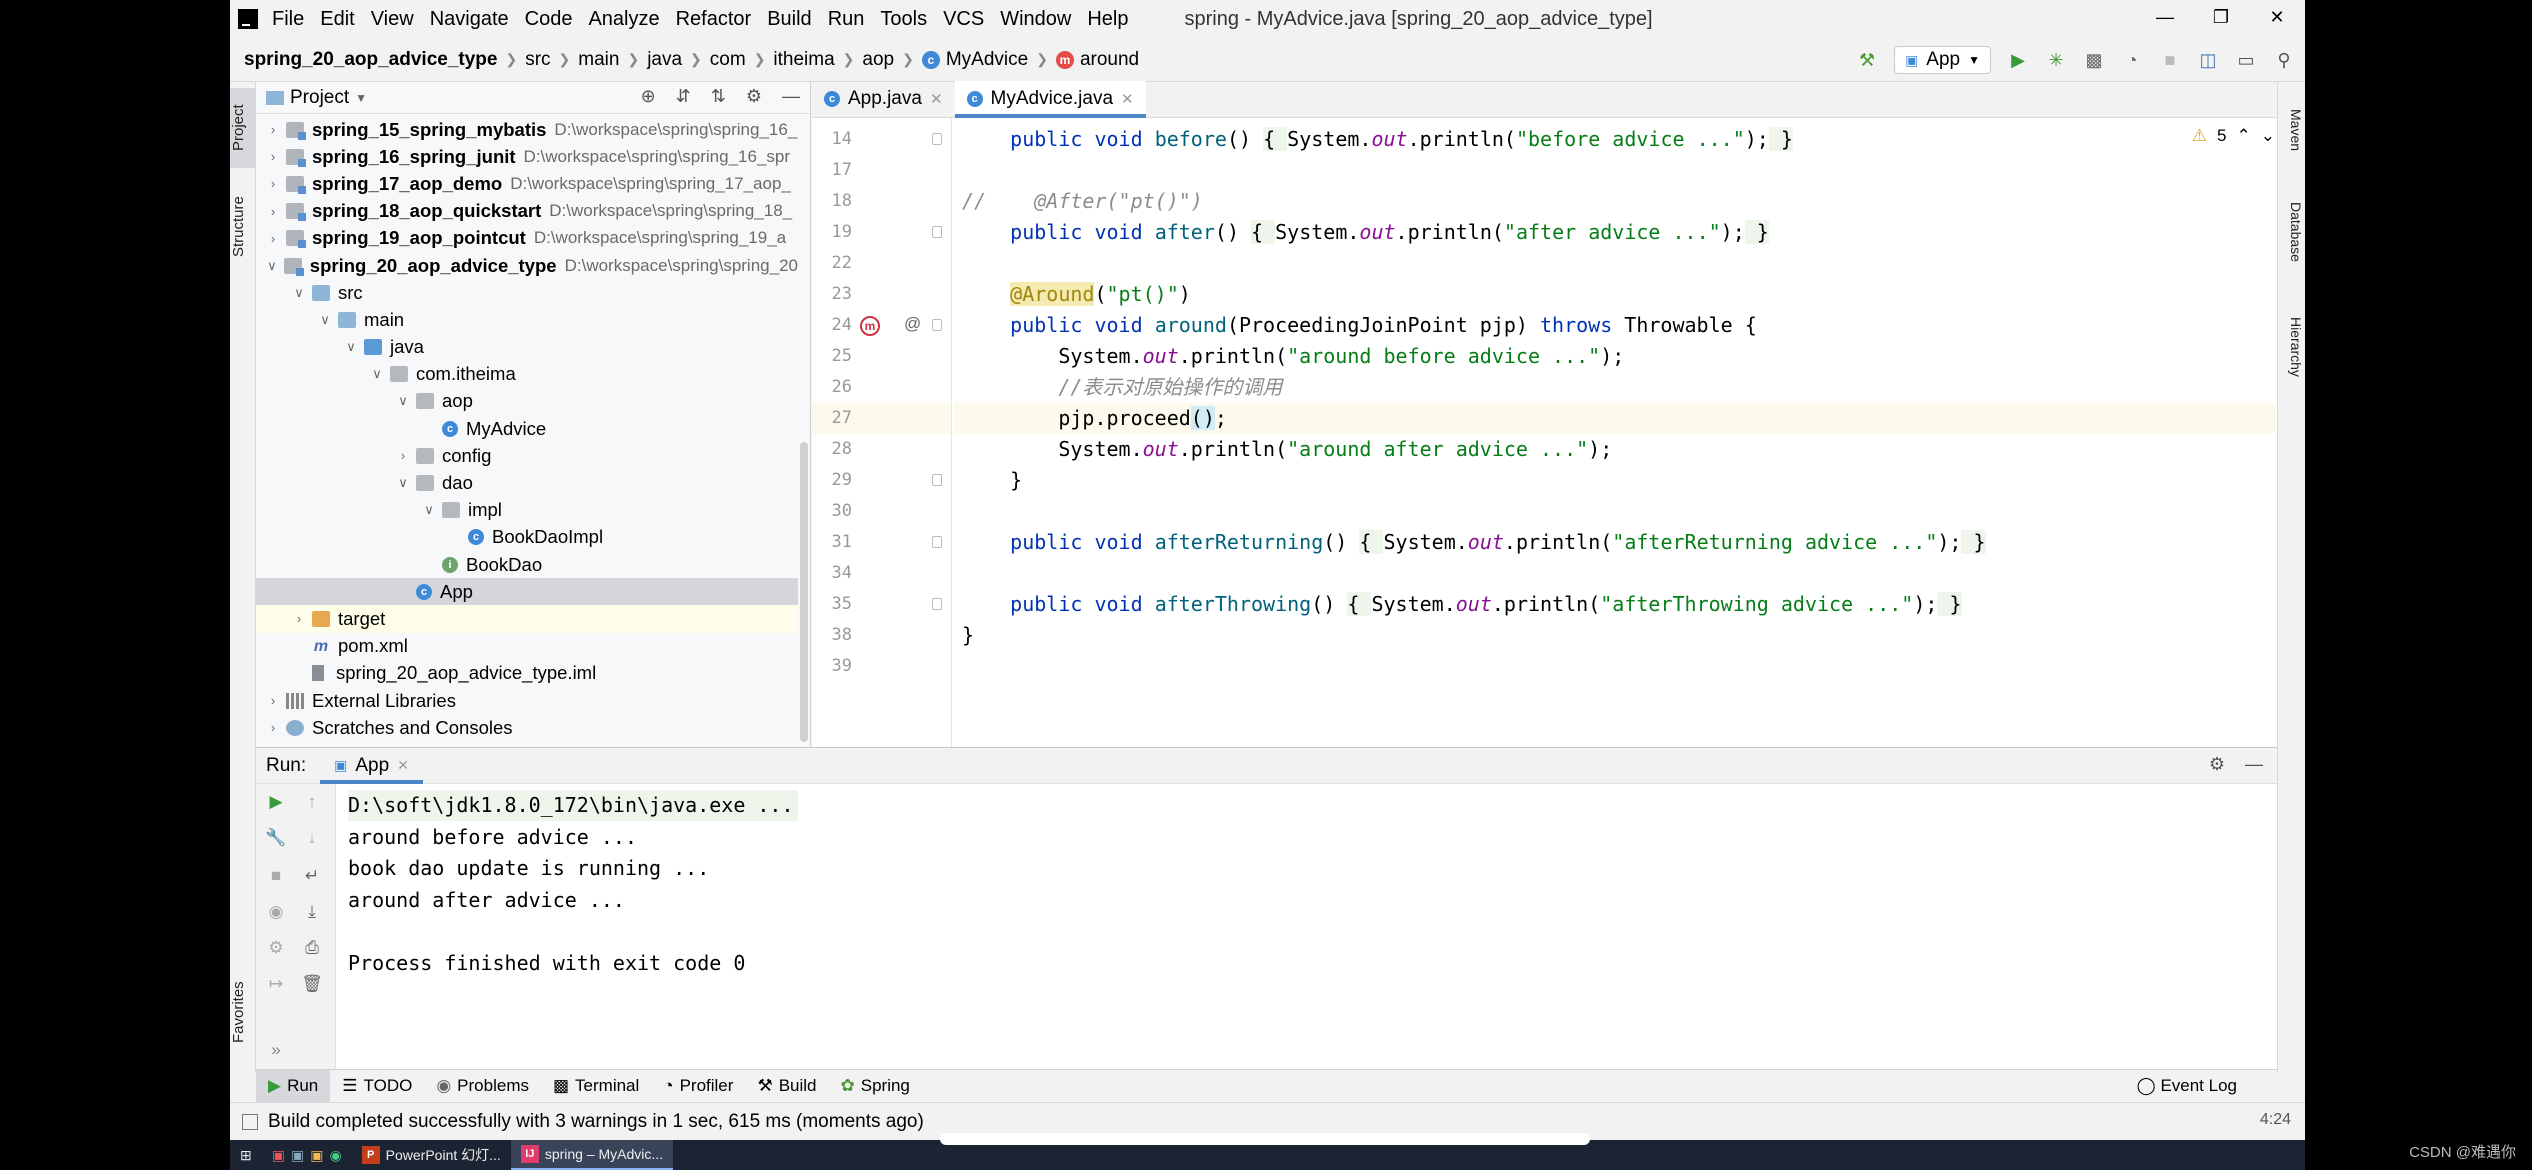 The width and height of the screenshot is (2532, 1170). Describe the element at coordinates (2246, 60) in the screenshot. I see `layout-icon: ▭` at that location.